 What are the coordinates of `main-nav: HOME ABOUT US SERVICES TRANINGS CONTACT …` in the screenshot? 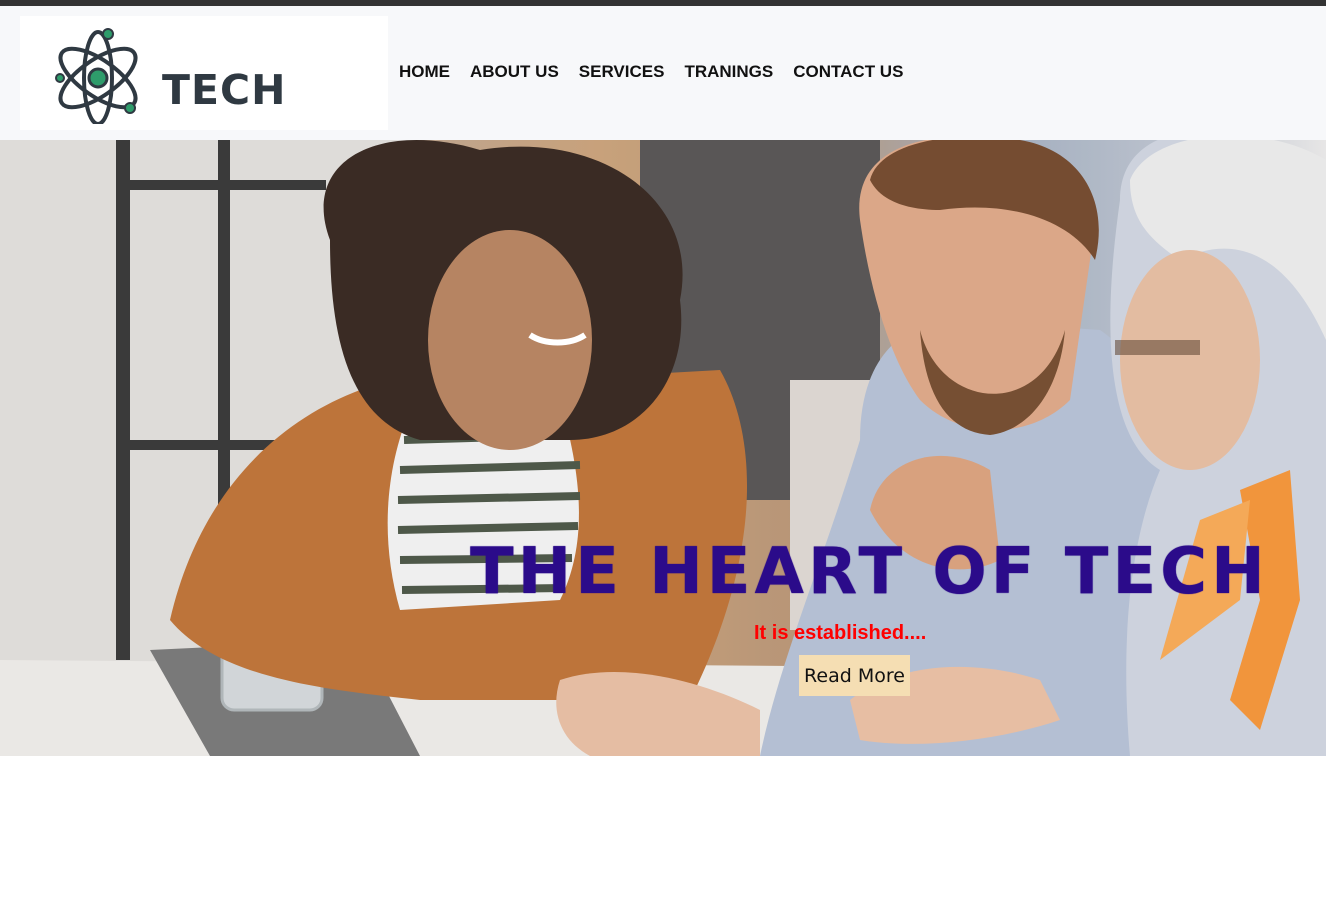 It's located at (661, 72).